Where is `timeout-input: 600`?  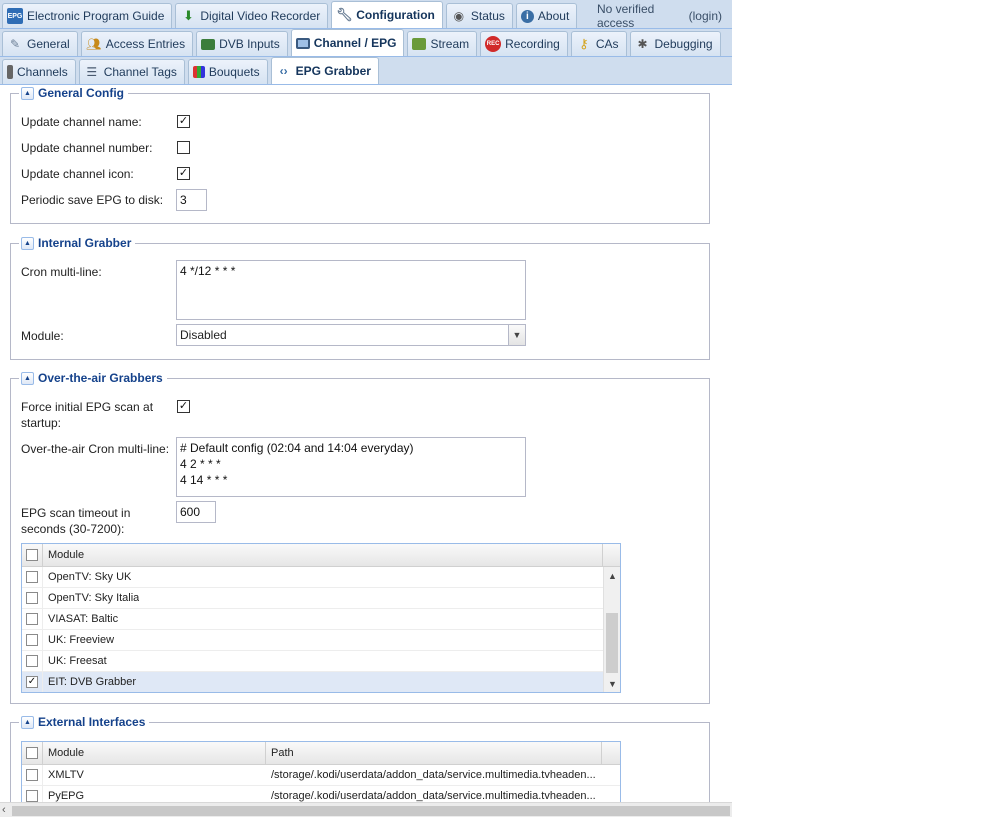
timeout-input: 600 is located at coordinates (196, 512).